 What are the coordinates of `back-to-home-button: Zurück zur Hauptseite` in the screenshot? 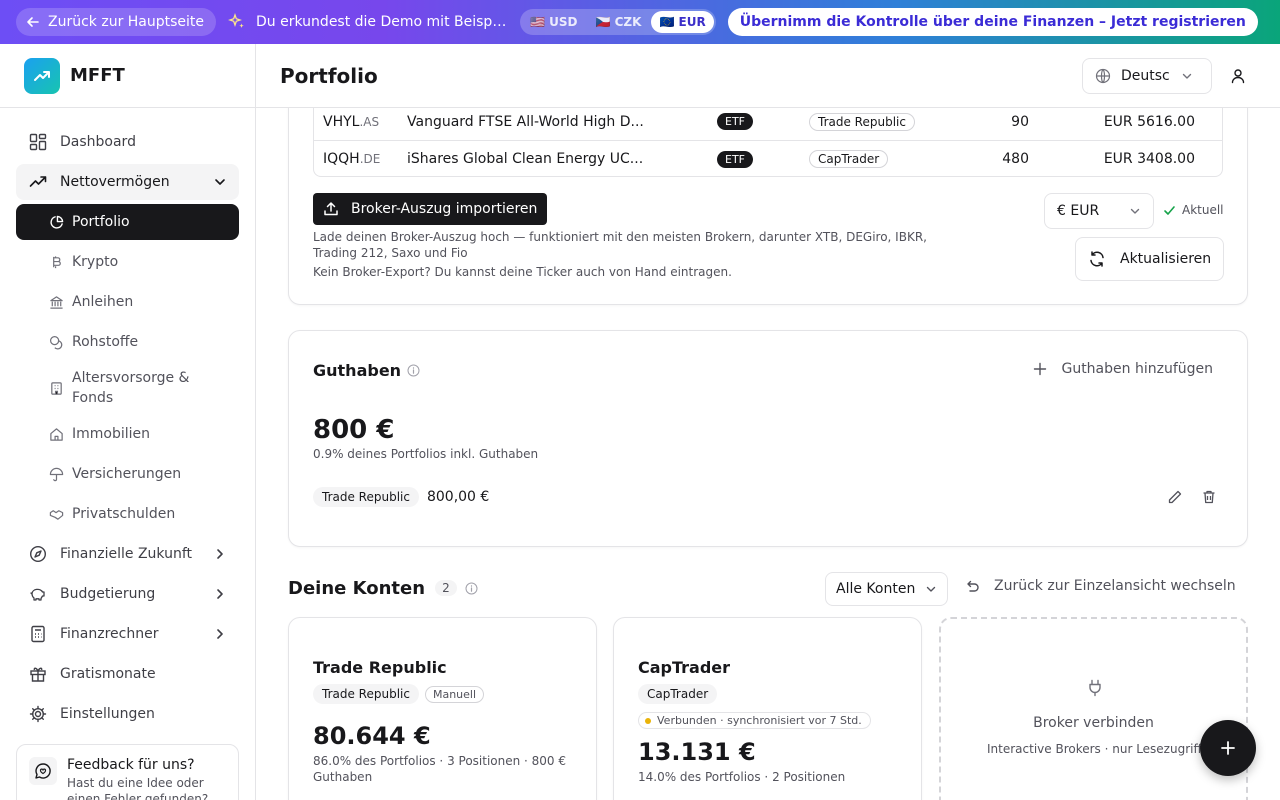 It's located at (116, 22).